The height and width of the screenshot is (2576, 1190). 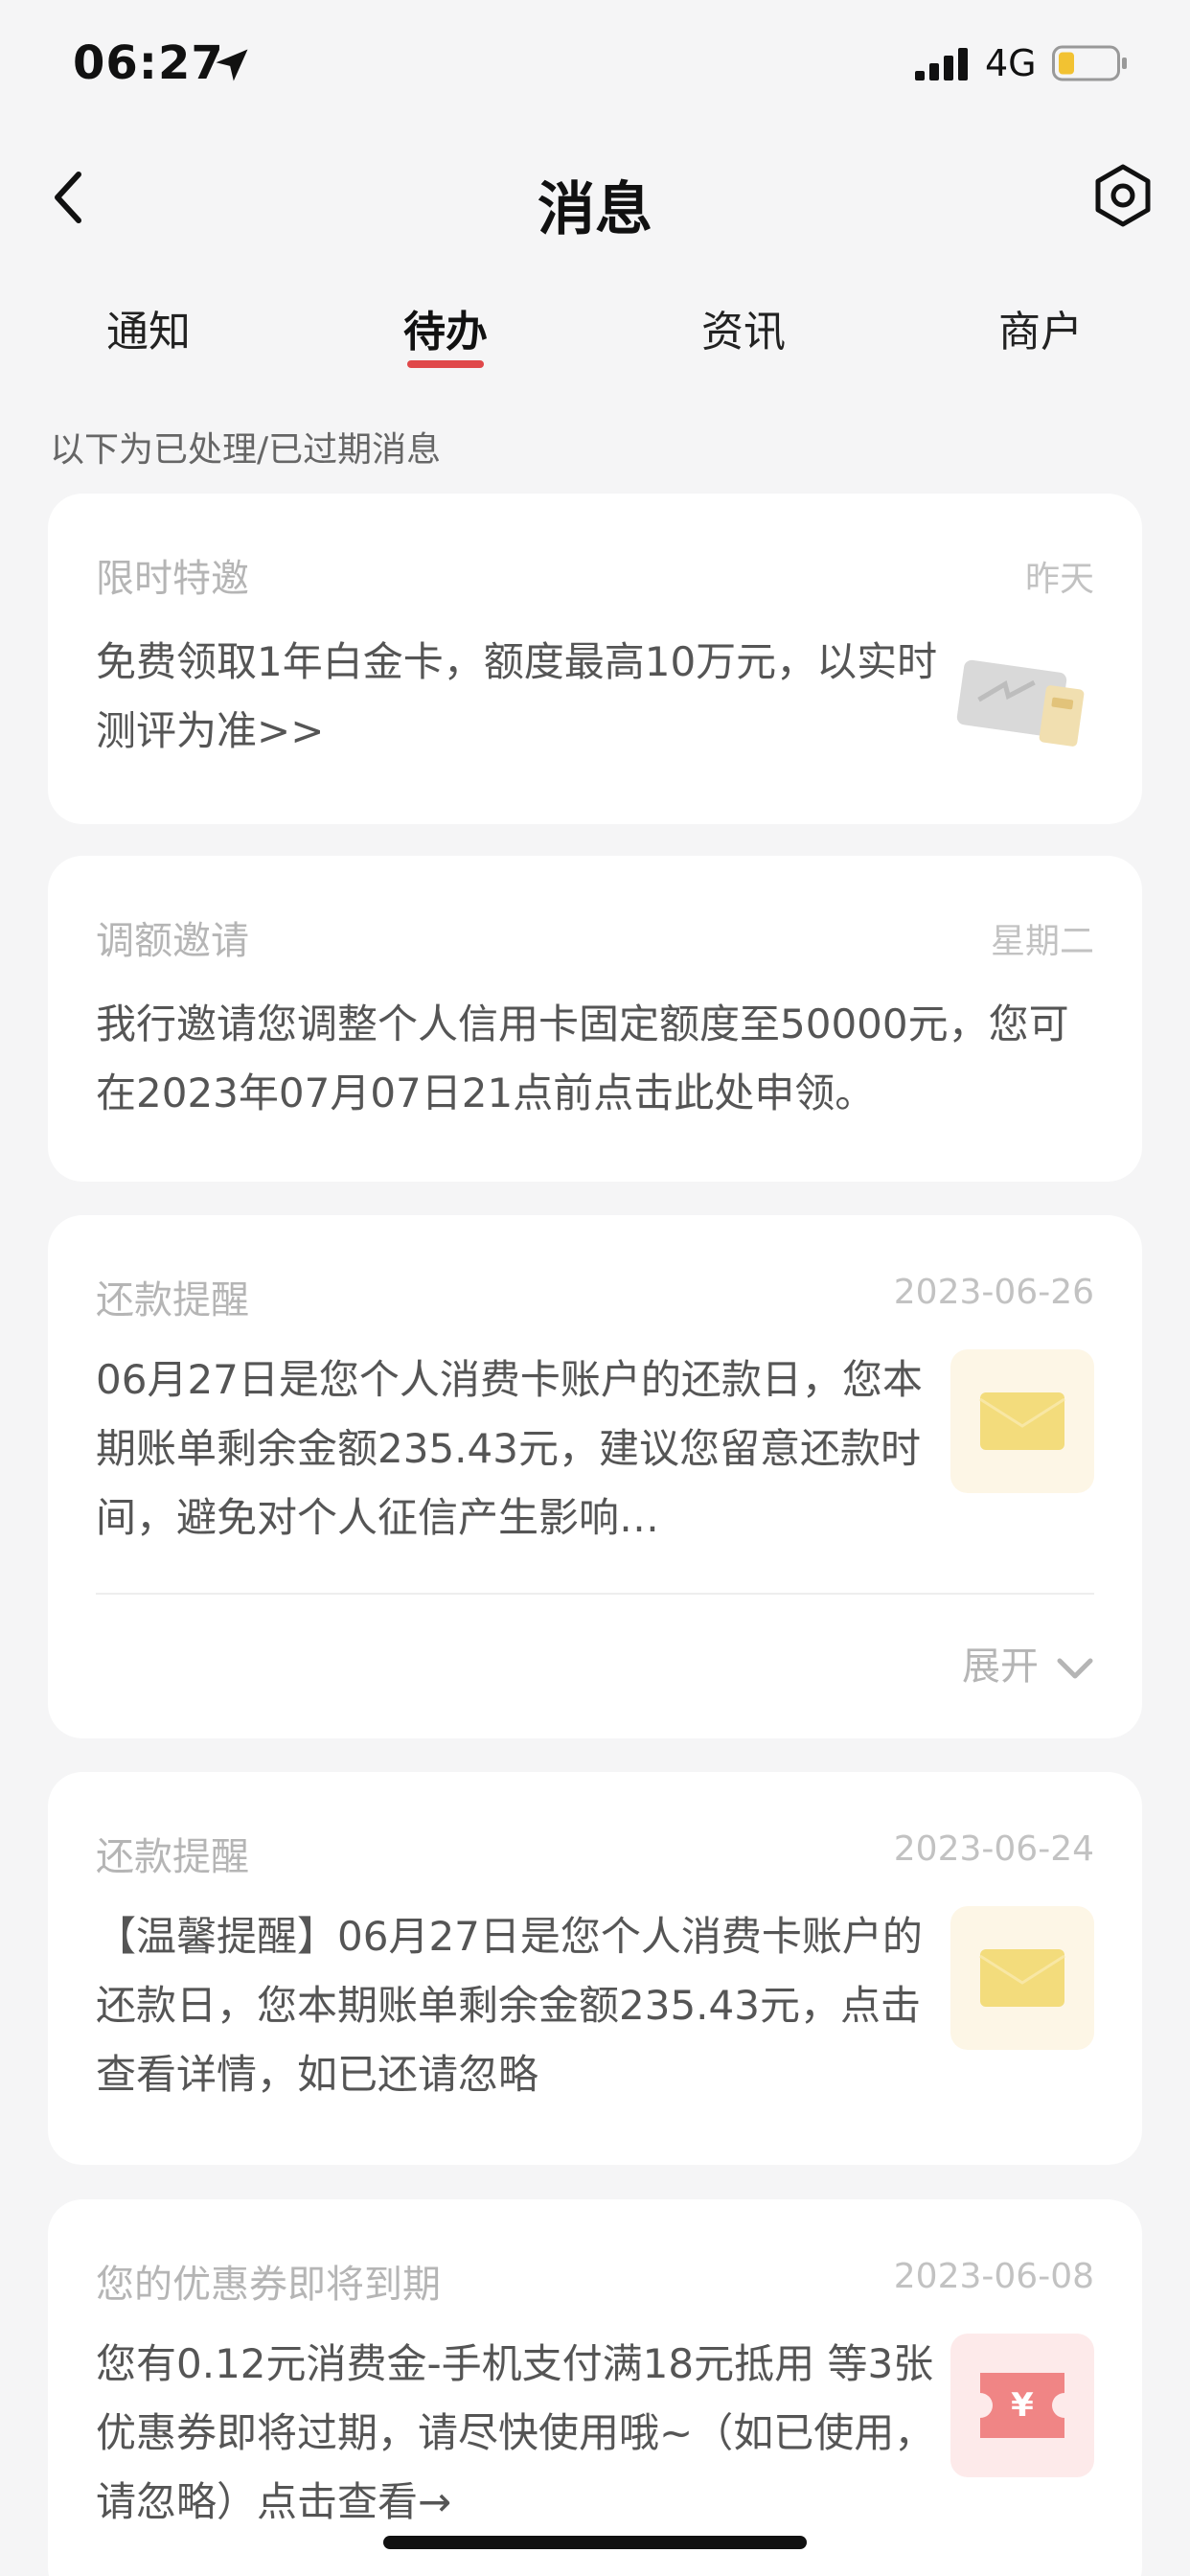 I want to click on card-header: 您的优惠券即将到期 2023-06-08, so click(x=595, y=2280).